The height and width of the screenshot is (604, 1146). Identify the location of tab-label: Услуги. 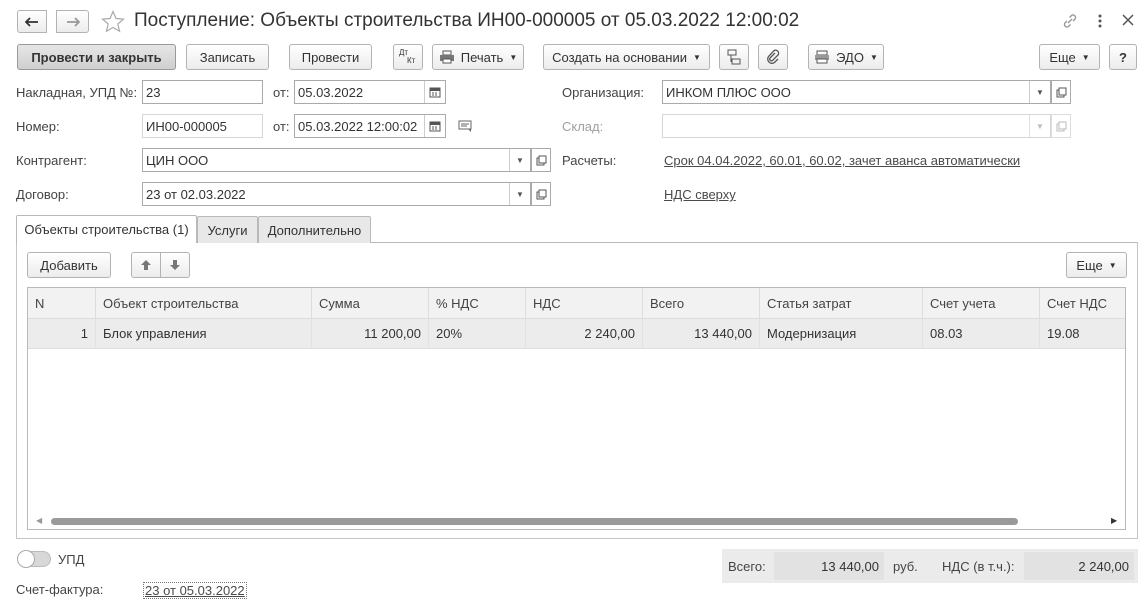
(227, 230).